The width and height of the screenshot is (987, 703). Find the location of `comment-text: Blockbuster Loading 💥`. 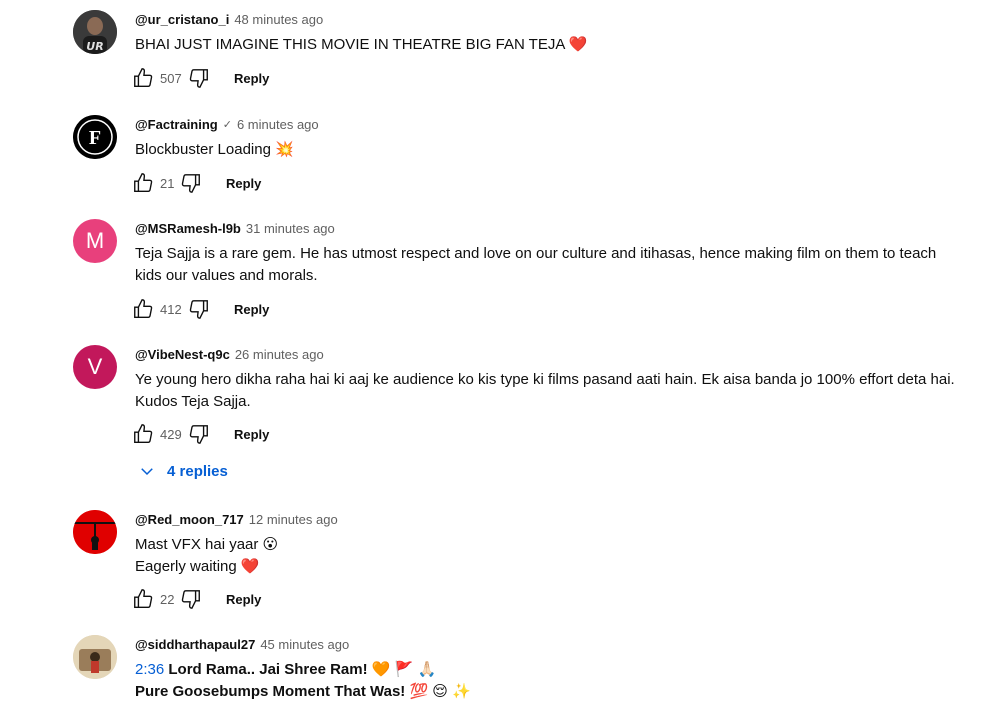

comment-text: Blockbuster Loading 💥 is located at coordinates (214, 150).